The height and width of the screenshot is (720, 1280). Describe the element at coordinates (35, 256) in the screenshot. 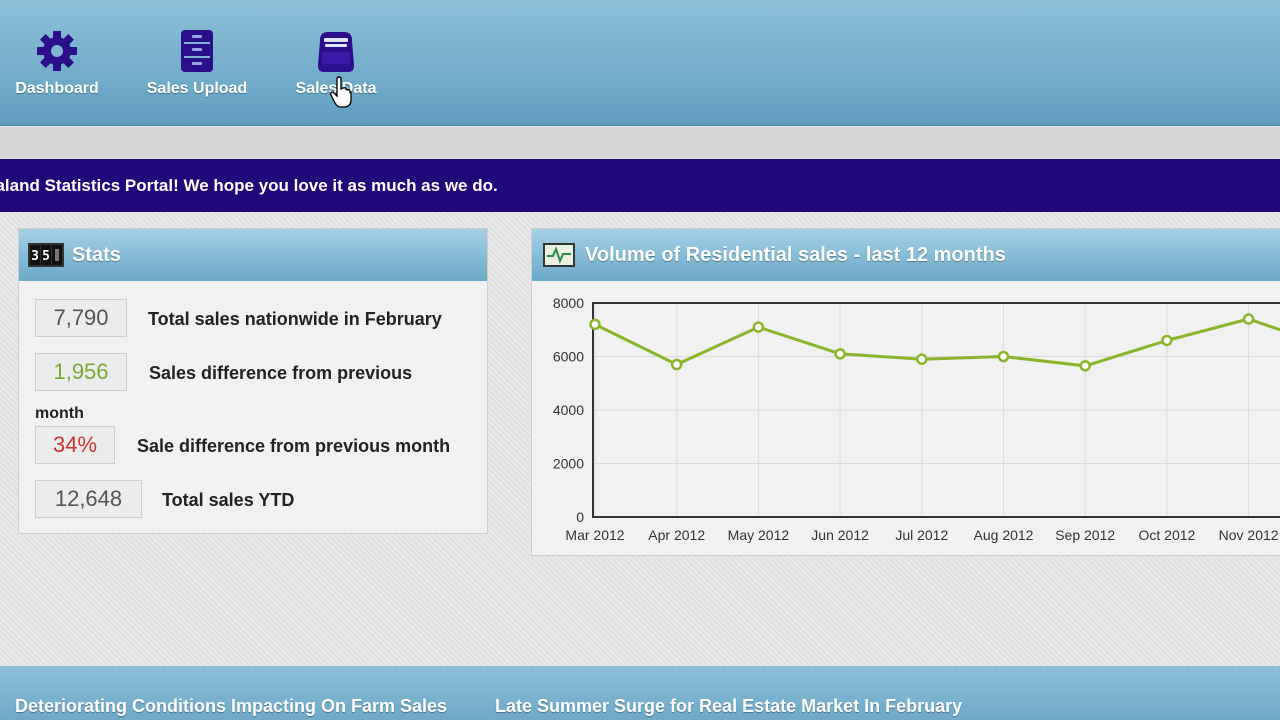

I see `svg-text: 3` at that location.